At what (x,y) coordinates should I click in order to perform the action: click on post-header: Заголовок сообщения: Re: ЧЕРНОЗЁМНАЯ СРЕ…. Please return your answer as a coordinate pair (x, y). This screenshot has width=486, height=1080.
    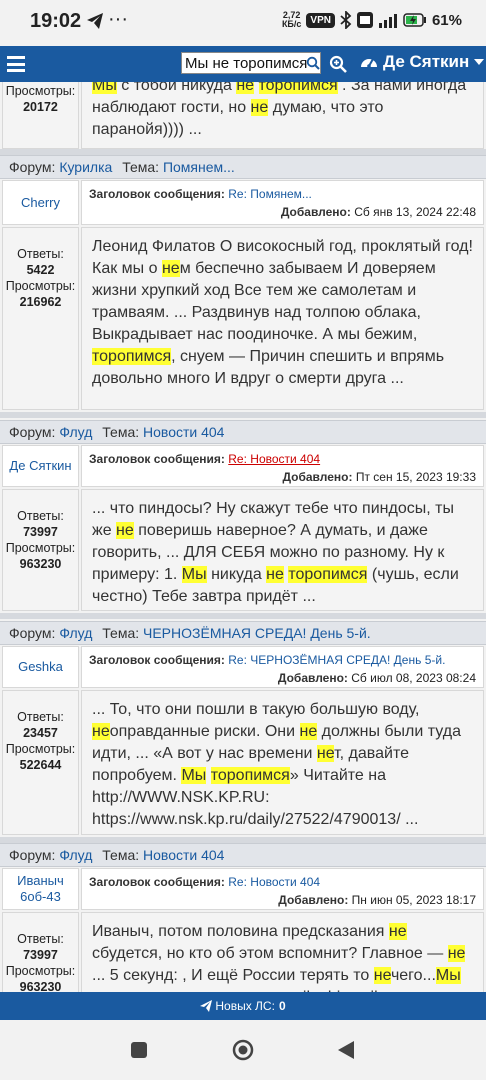
    Looking at the image, I should click on (282, 667).